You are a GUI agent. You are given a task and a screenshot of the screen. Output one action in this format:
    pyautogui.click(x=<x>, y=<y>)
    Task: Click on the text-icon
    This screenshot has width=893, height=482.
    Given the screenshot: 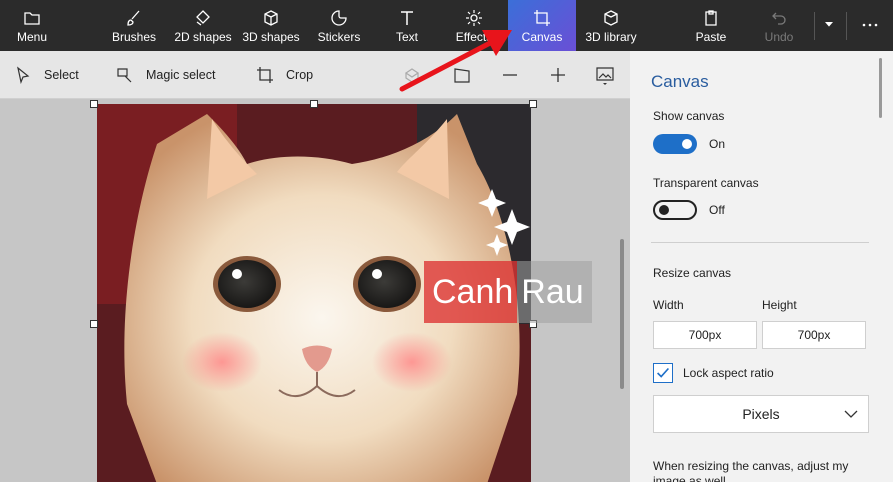 What is the action you would take?
    pyautogui.click(x=407, y=18)
    